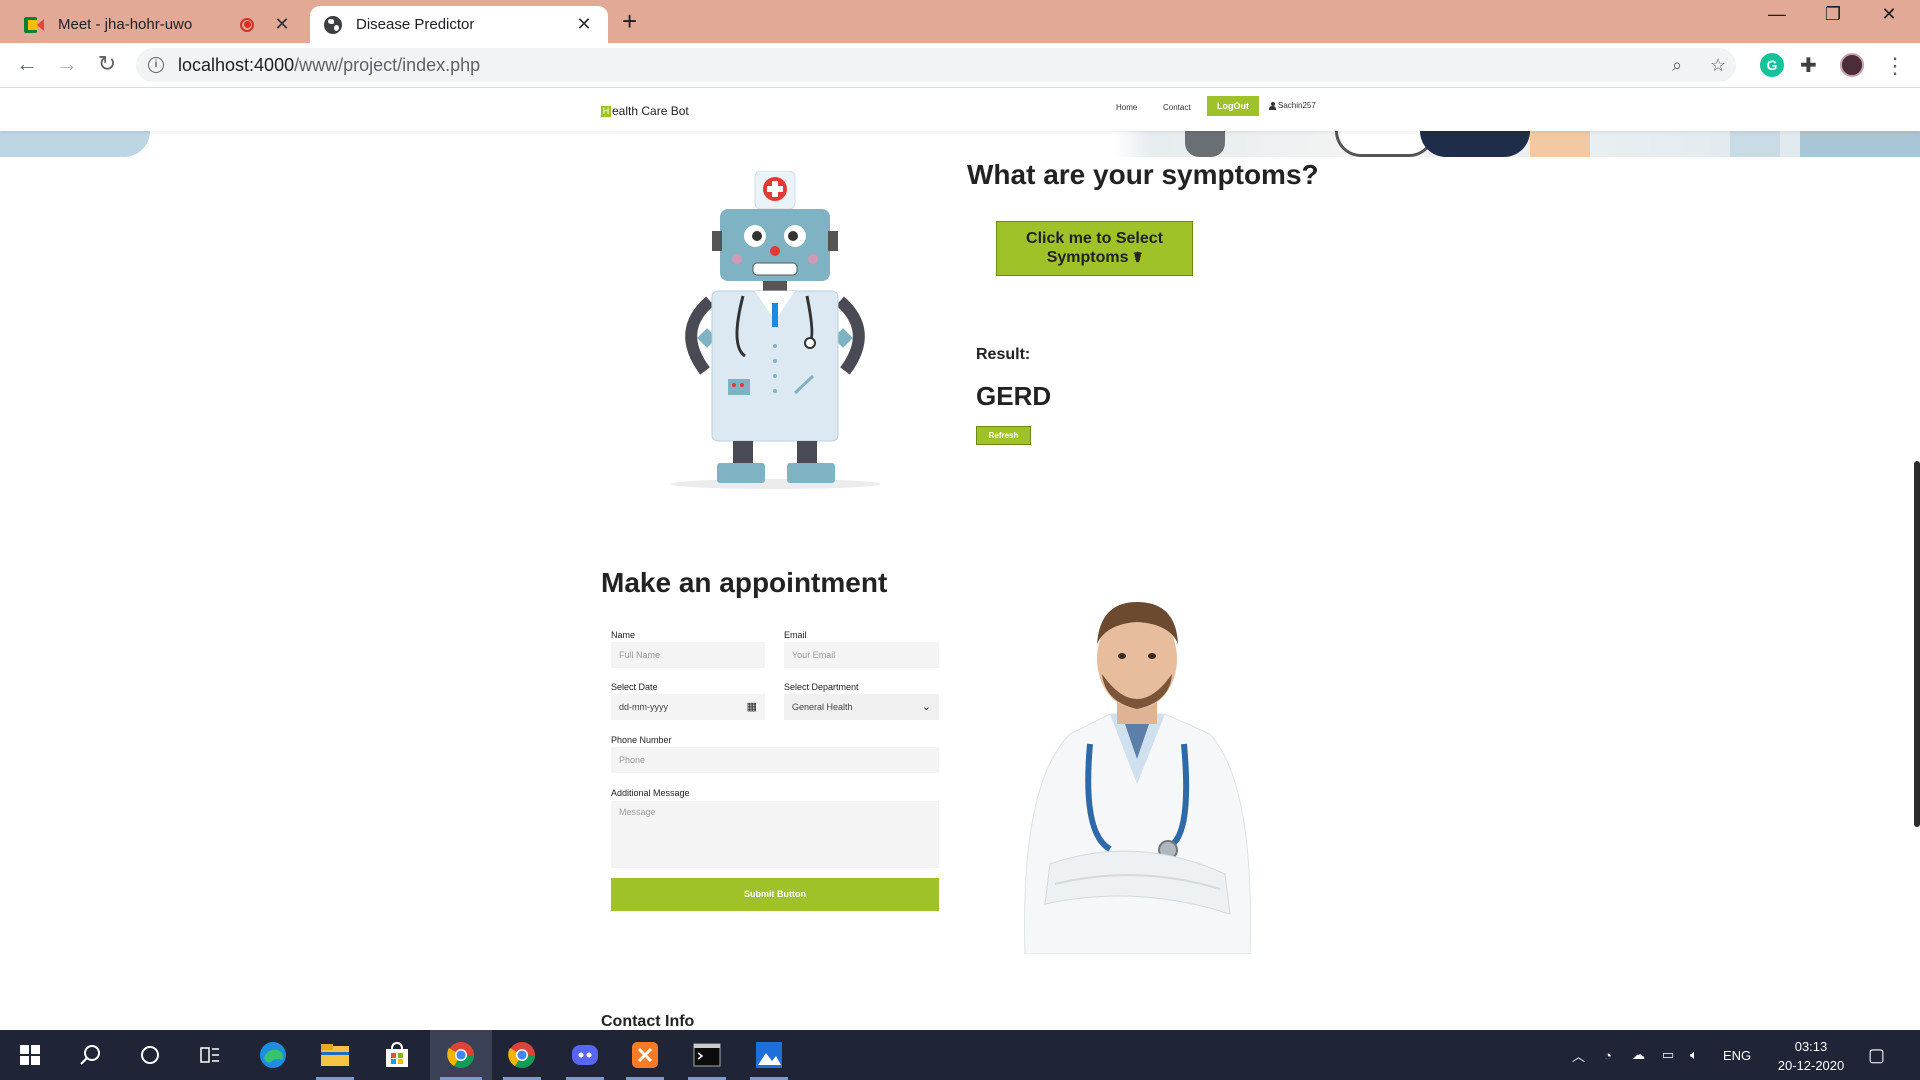 The height and width of the screenshot is (1080, 1920). Describe the element at coordinates (1272, 105) in the screenshot. I see `user-icon` at that location.